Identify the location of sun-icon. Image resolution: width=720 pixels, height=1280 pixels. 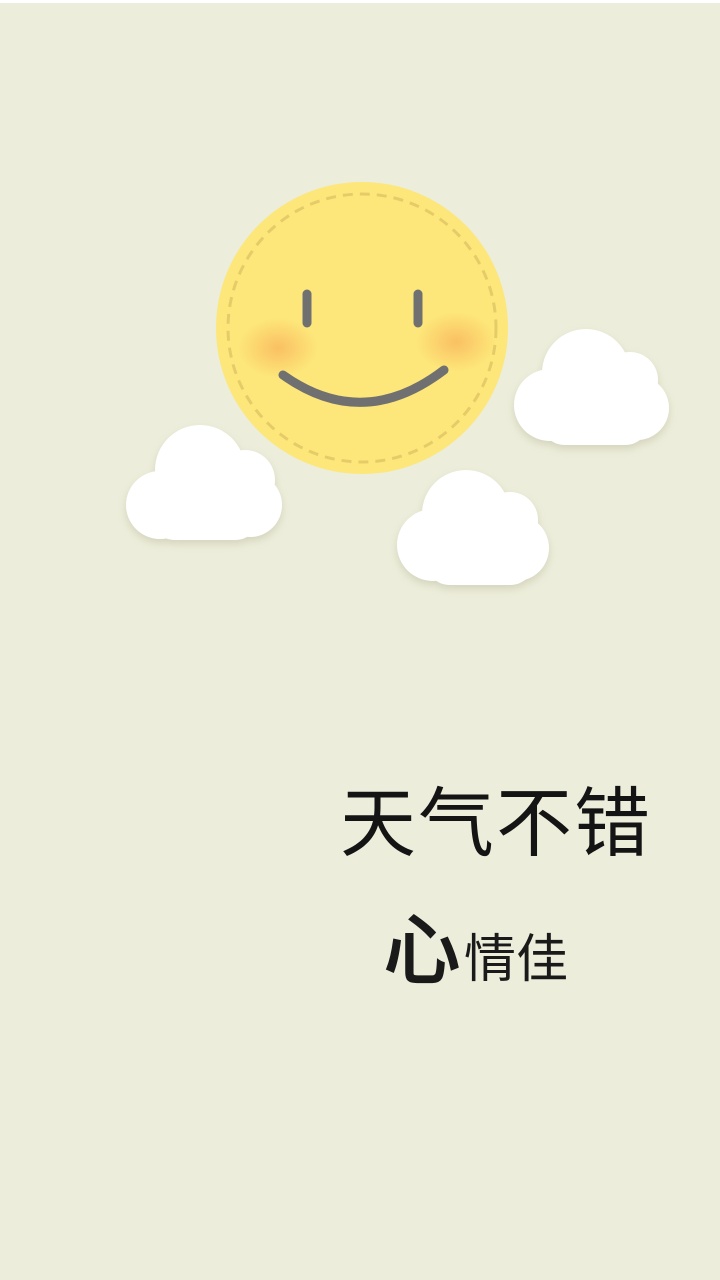
(362, 328).